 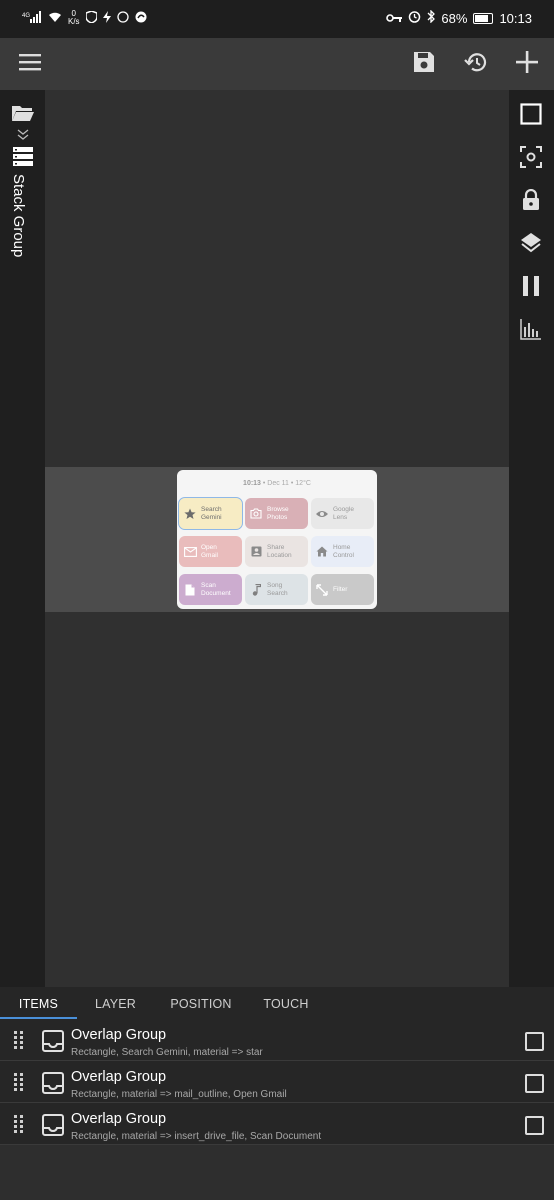 I want to click on bottom-tabs: ITEMS LAYER POSITION TOUCH, so click(x=277, y=1003).